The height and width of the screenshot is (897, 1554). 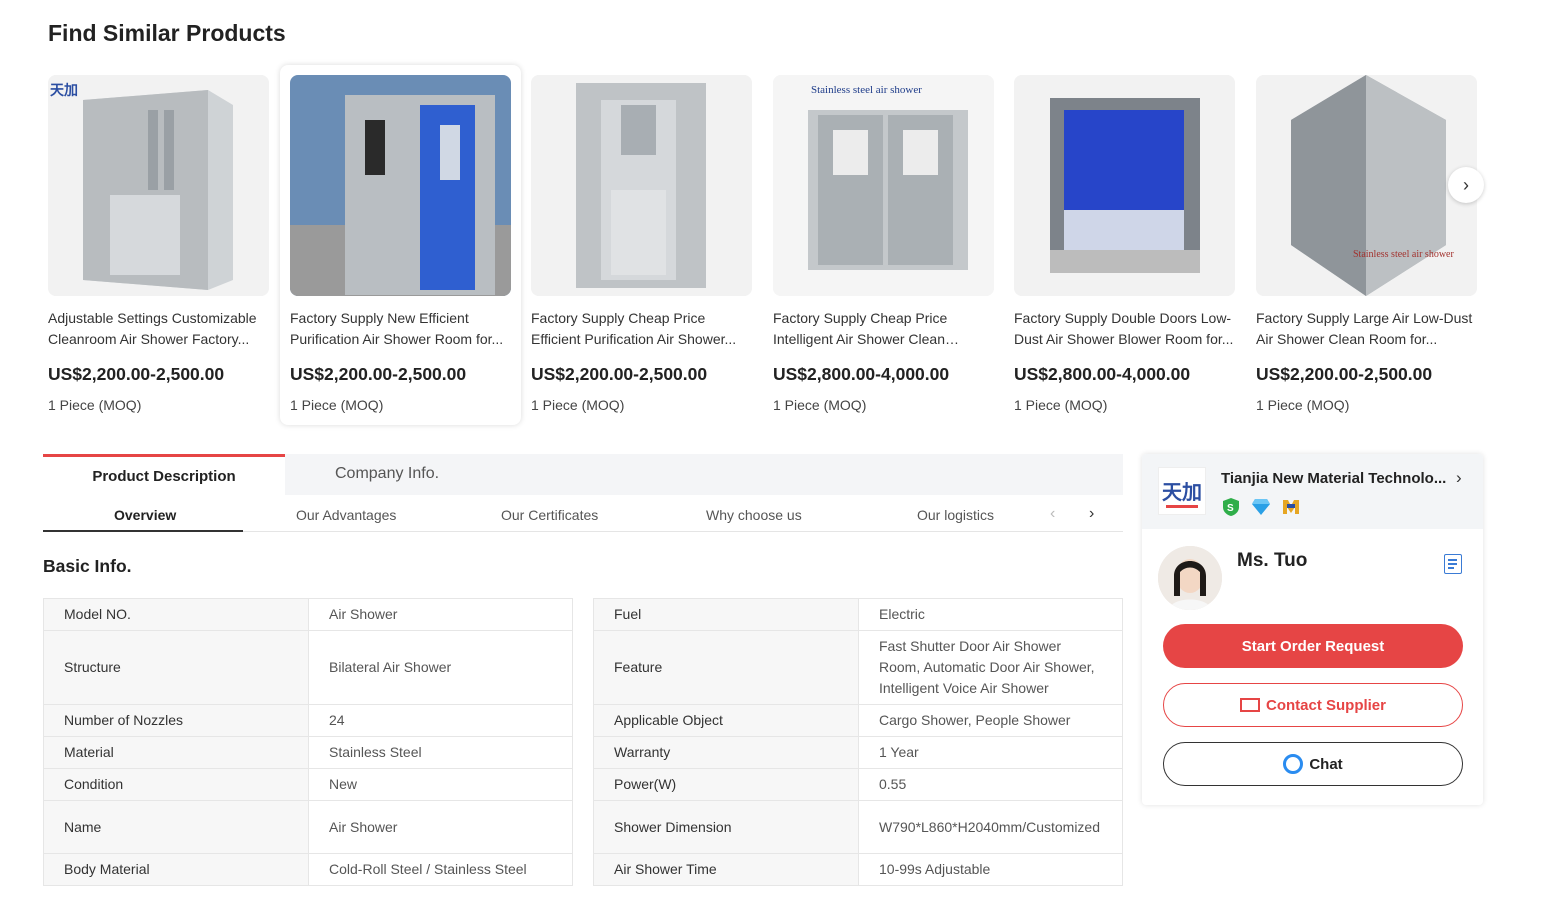 I want to click on carousel-next-button: ›, so click(x=1466, y=185).